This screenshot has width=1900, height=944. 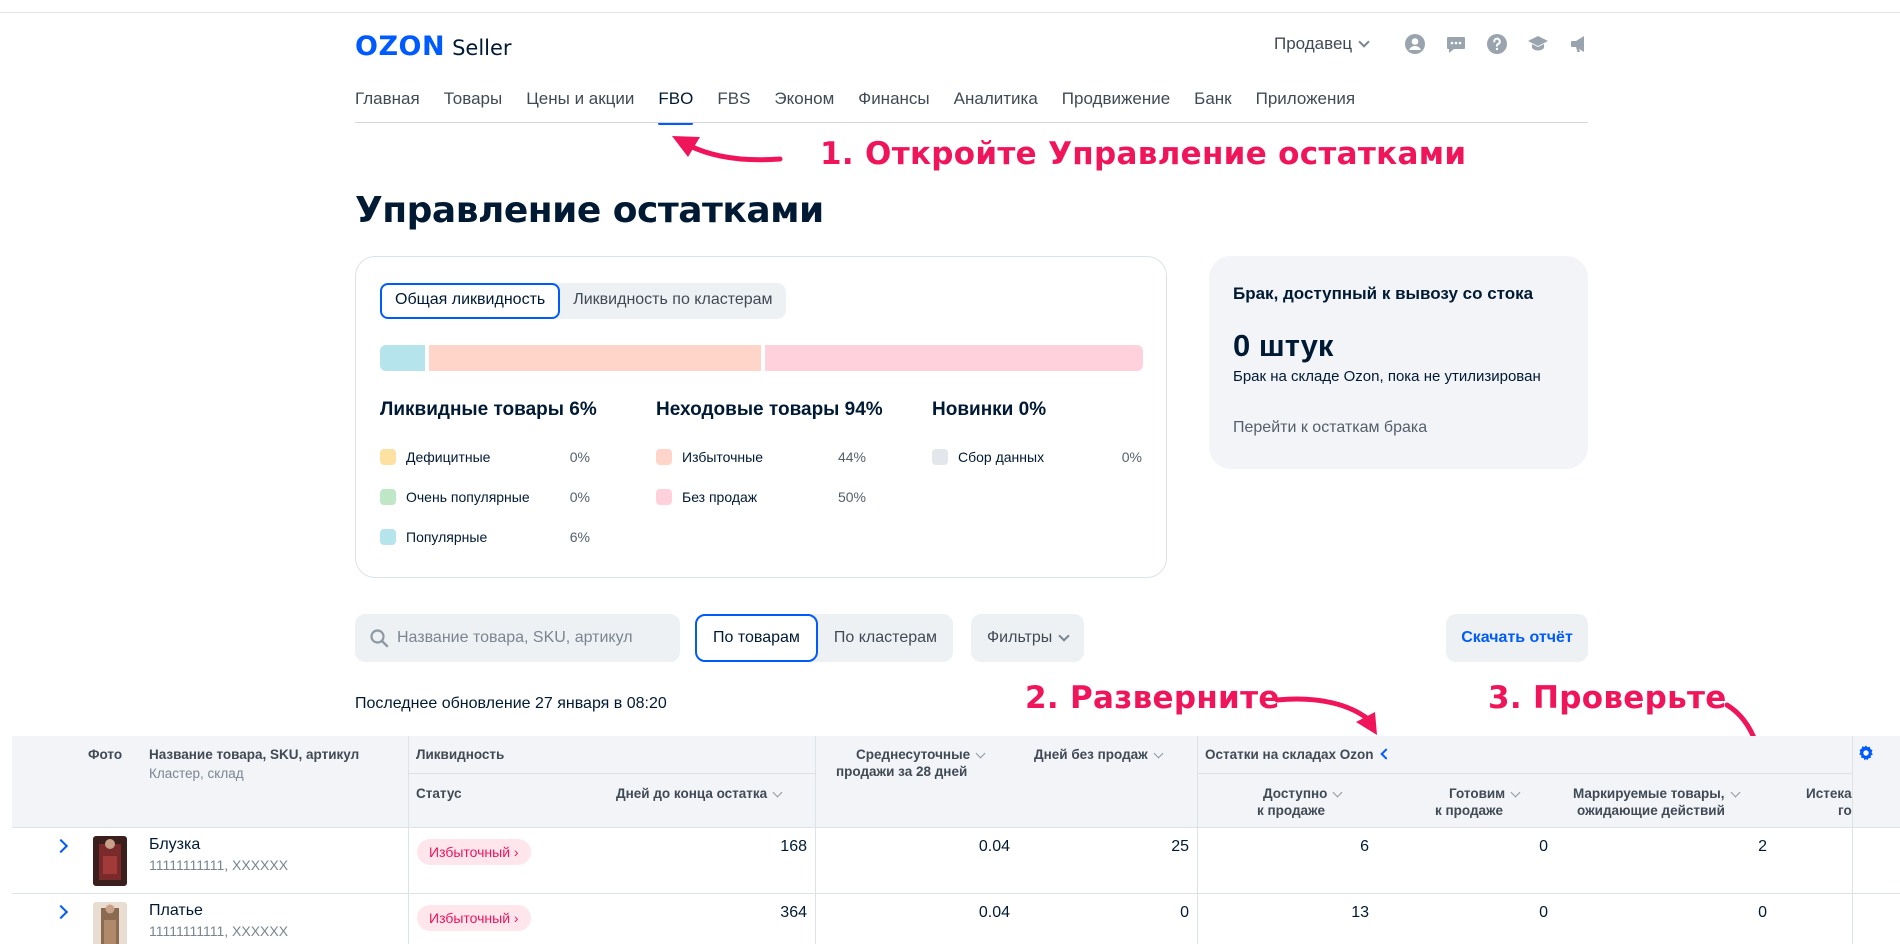 What do you see at coordinates (971, 122) in the screenshot?
I see `nav-divider` at bounding box center [971, 122].